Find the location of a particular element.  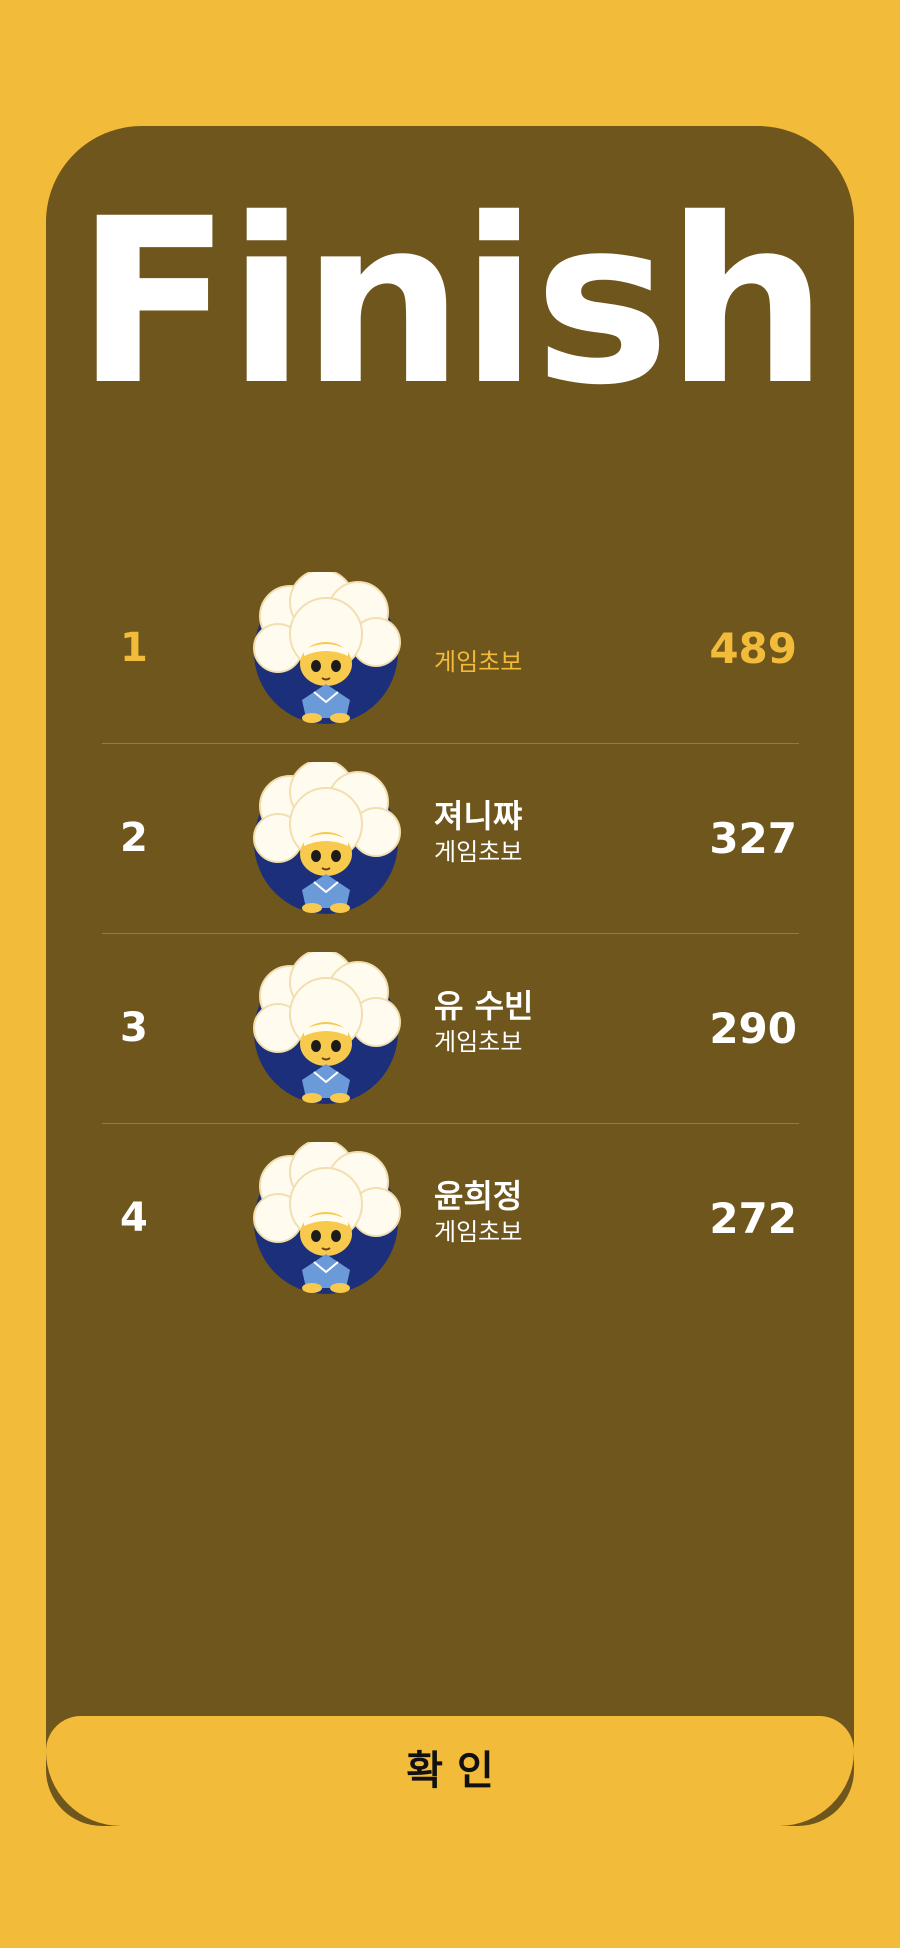

ranking-row: 1 게임초보 489 is located at coordinates (450, 649).